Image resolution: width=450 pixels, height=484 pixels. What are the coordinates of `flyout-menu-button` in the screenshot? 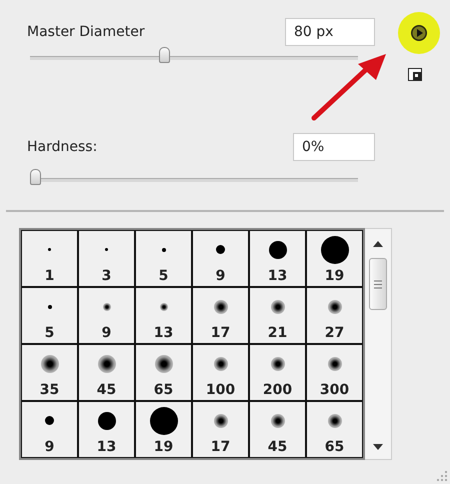 It's located at (419, 33).